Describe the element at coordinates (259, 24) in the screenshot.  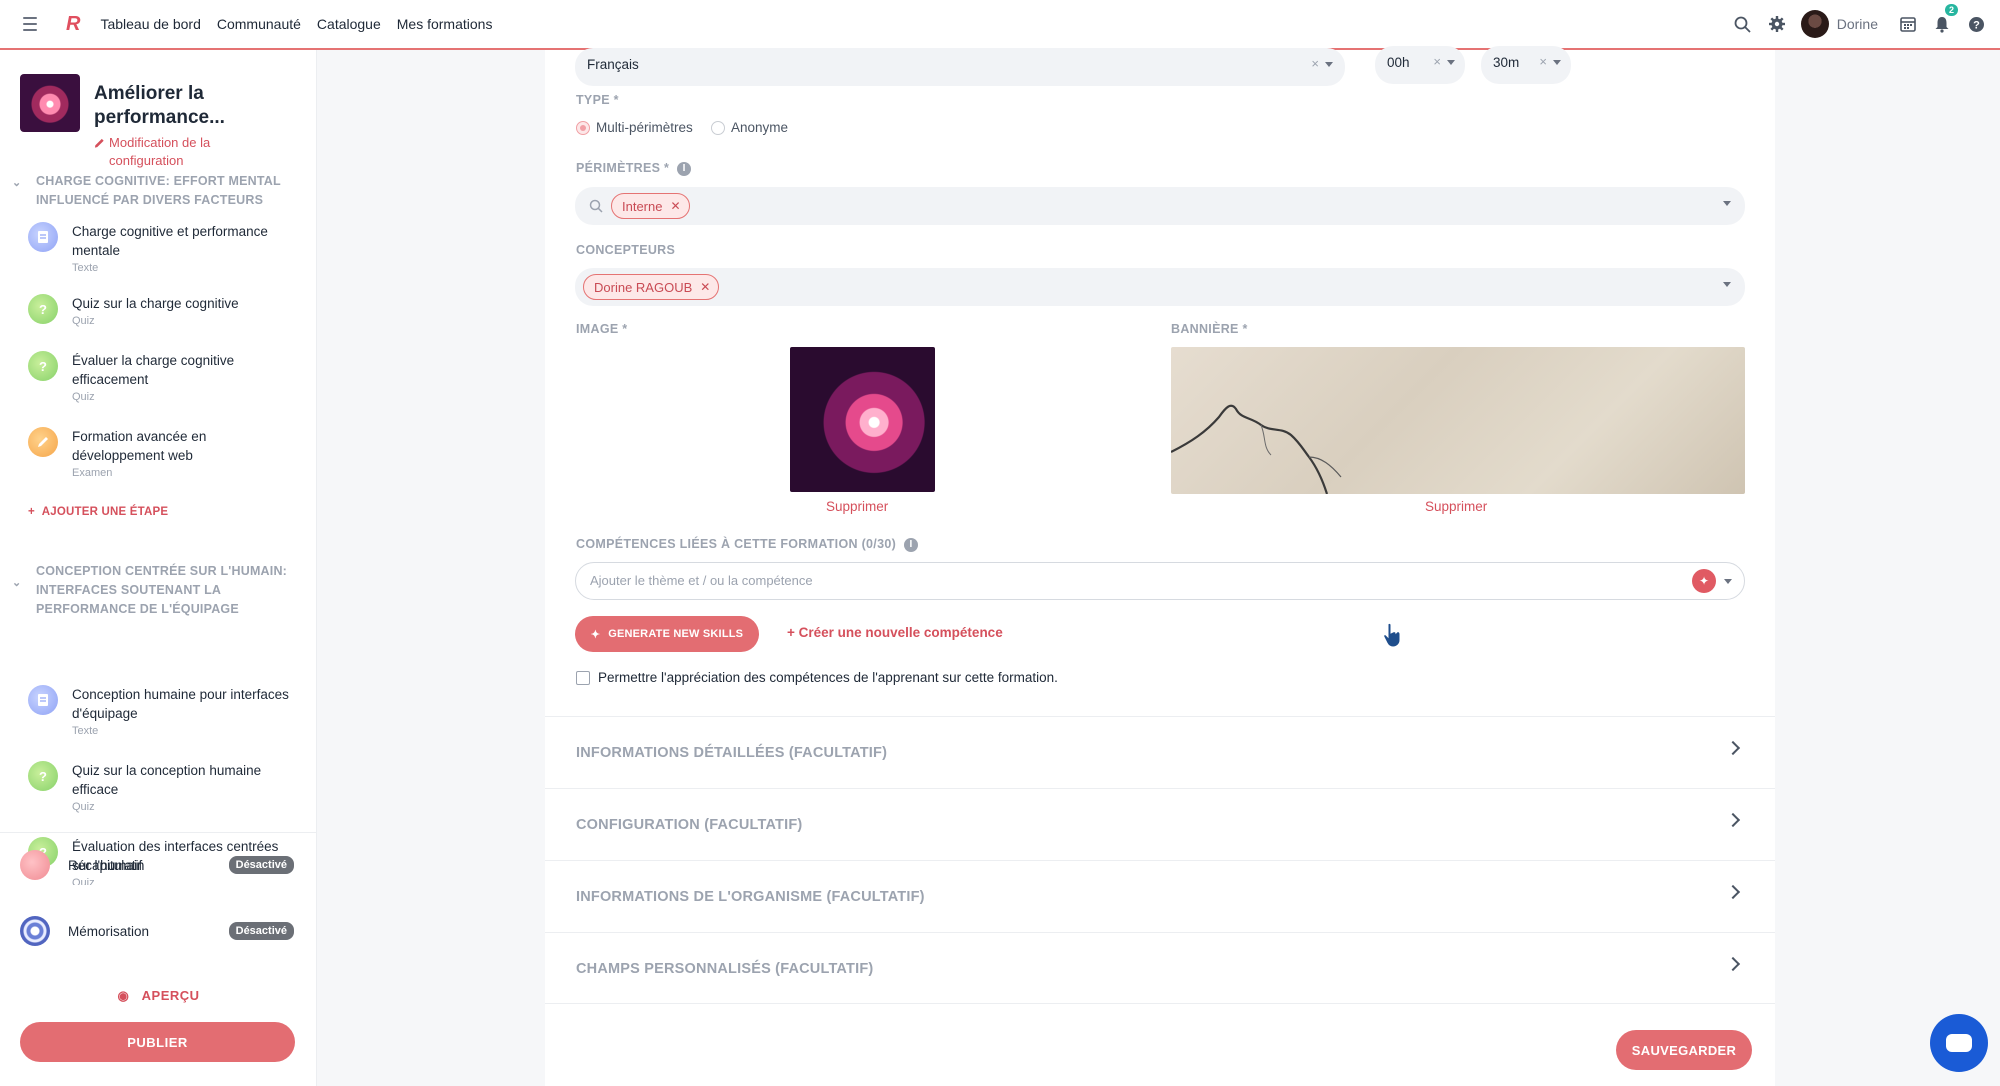
I see `nav-communaute: Communauté` at that location.